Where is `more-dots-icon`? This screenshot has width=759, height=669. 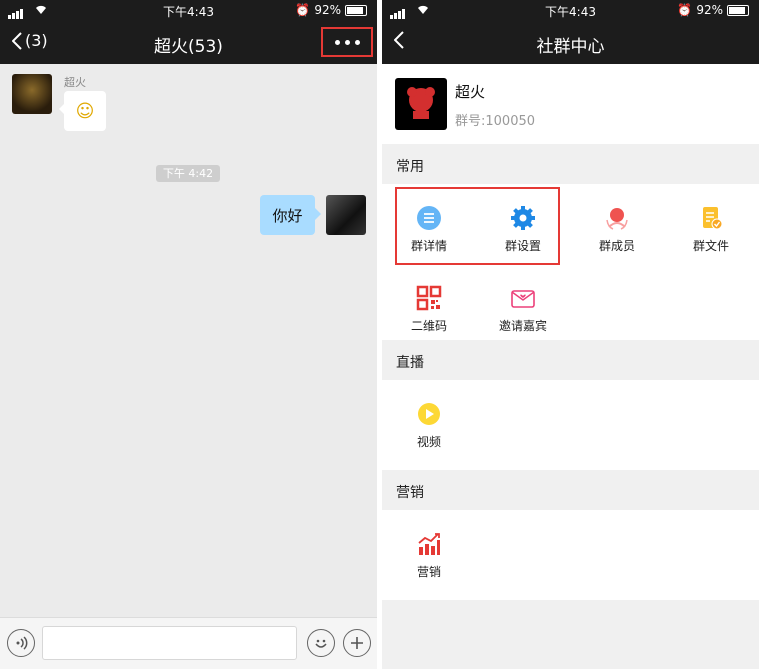 more-dots-icon is located at coordinates (337, 42).